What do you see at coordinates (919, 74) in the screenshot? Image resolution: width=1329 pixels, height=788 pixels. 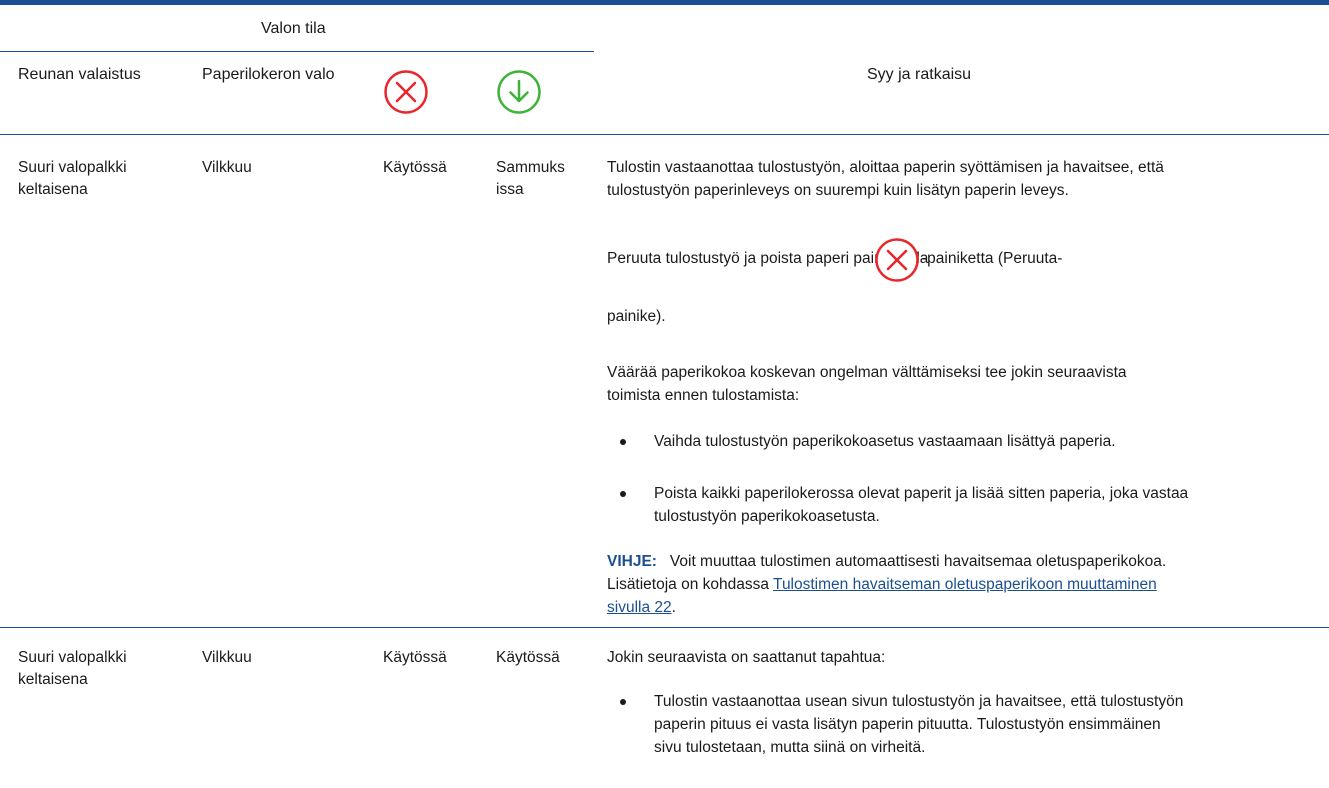 I see `header-cause-solution: Syy ja ratkaisu` at bounding box center [919, 74].